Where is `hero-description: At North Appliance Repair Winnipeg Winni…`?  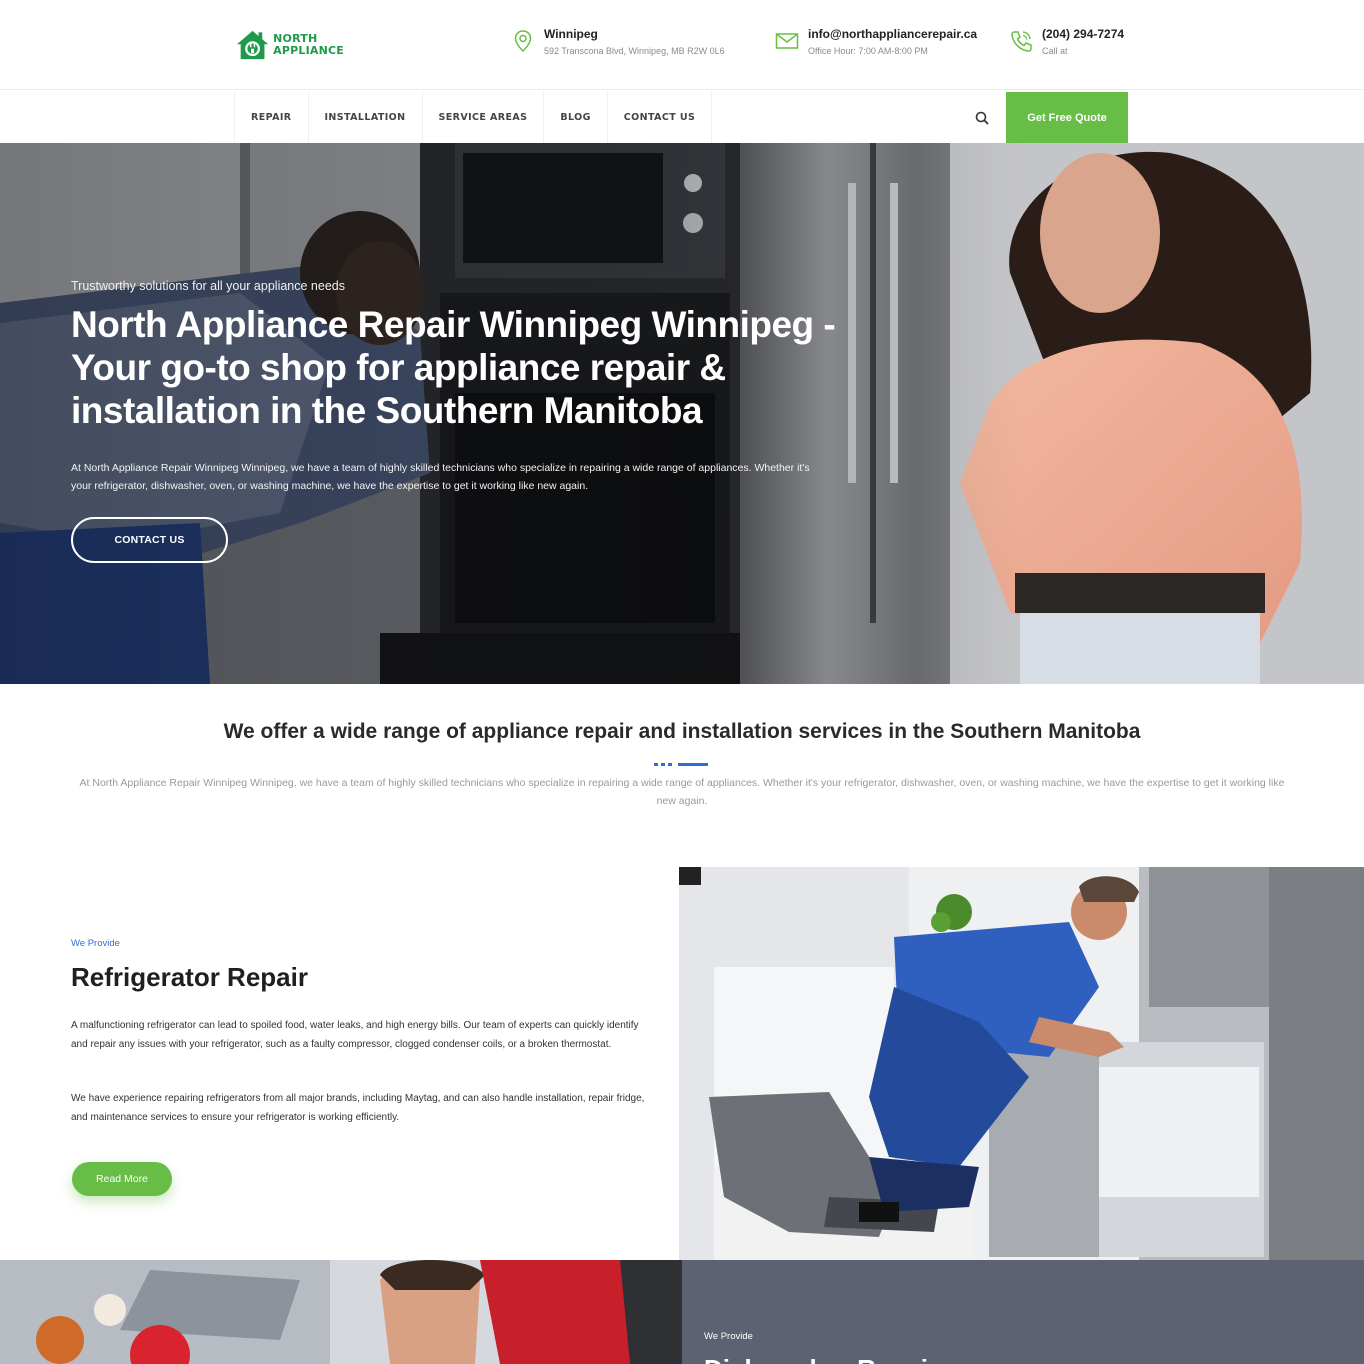 hero-description: At North Appliance Repair Winnipeg Winni… is located at coordinates (440, 477).